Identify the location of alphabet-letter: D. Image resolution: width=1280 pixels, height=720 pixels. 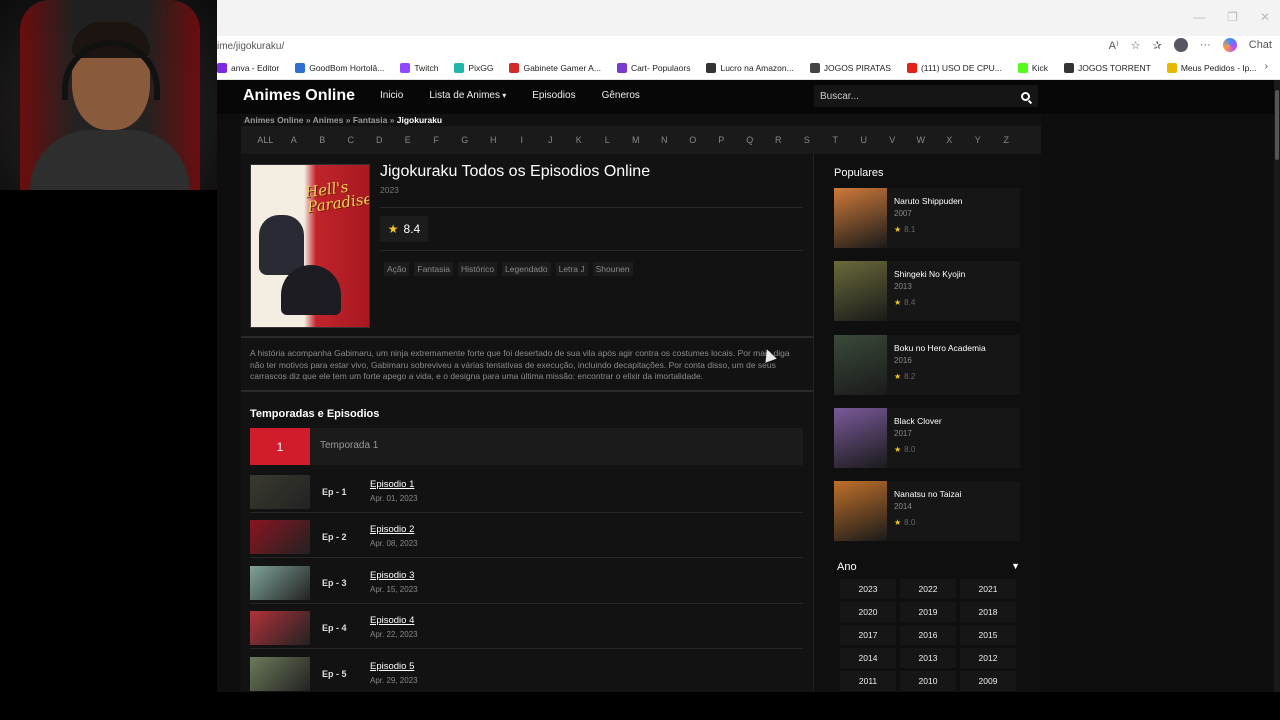
(379, 140).